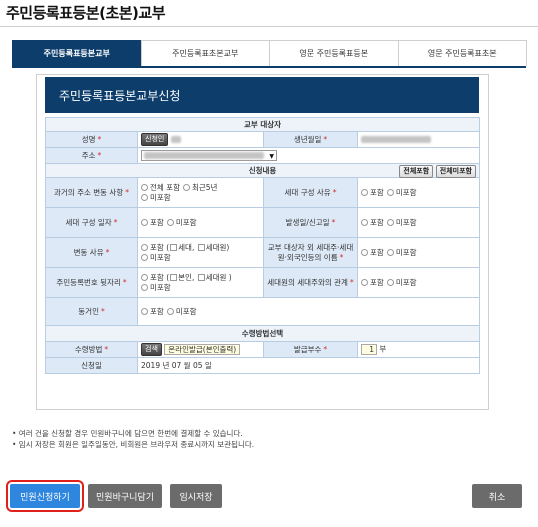  What do you see at coordinates (308, 365) in the screenshot?
I see `apply-date-value: 2019 년 07 월 05 일` at bounding box center [308, 365].